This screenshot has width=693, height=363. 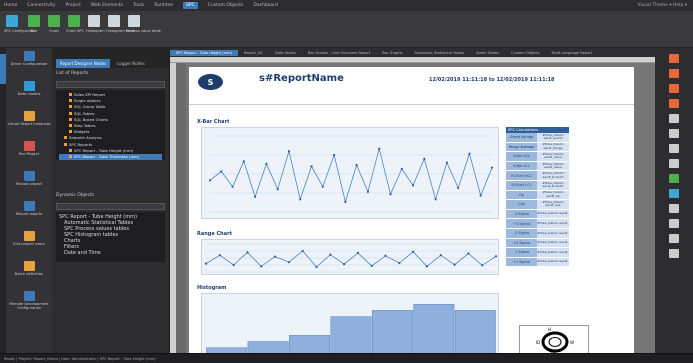 I want to click on spc-row: Grand Avrage #Tube_Datum ean#_Grand, so click(x=537, y=138).